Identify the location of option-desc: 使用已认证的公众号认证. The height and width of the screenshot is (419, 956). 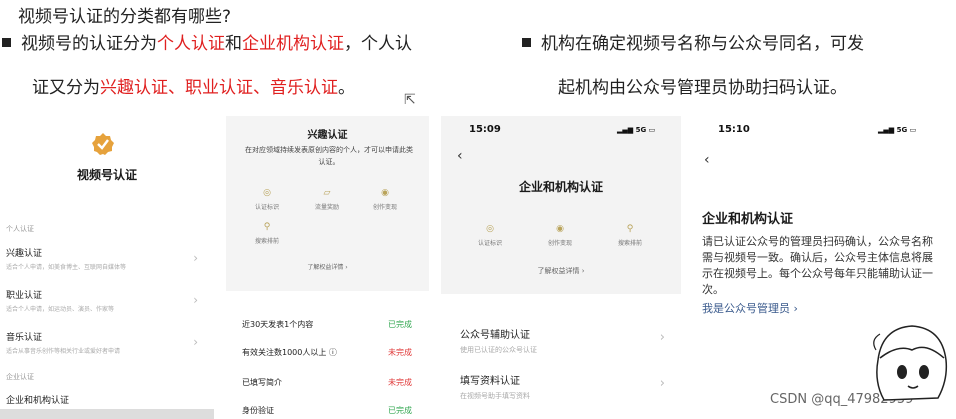
(498, 350).